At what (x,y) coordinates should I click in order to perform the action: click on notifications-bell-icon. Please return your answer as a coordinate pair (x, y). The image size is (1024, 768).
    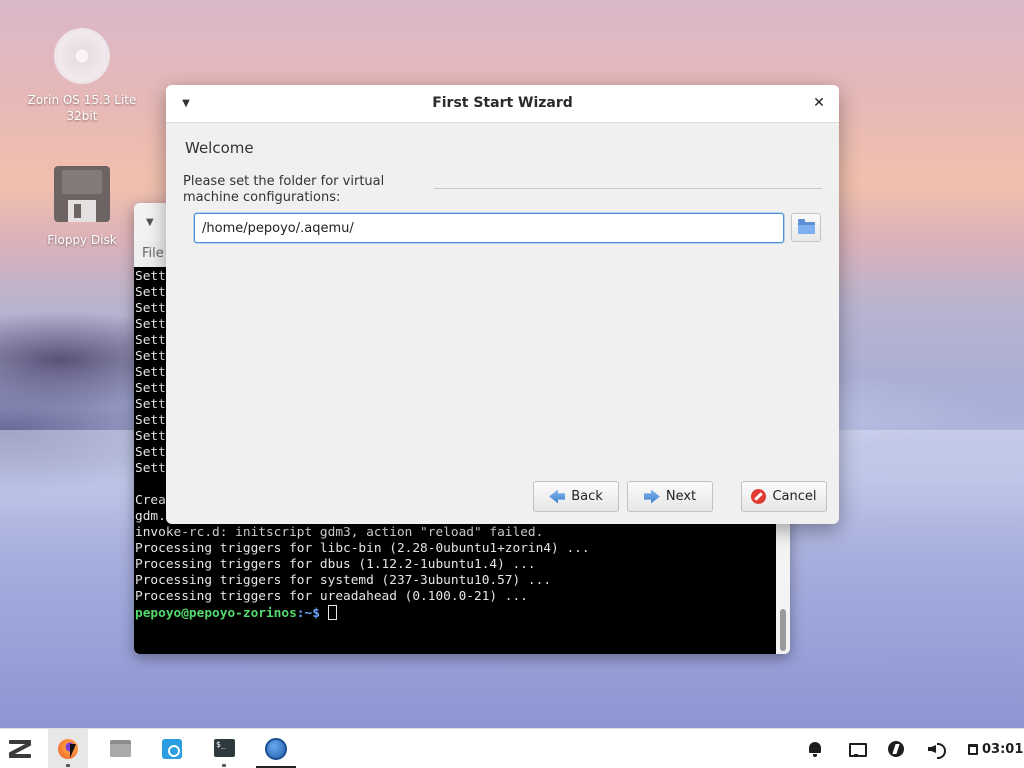
    Looking at the image, I should click on (815, 749).